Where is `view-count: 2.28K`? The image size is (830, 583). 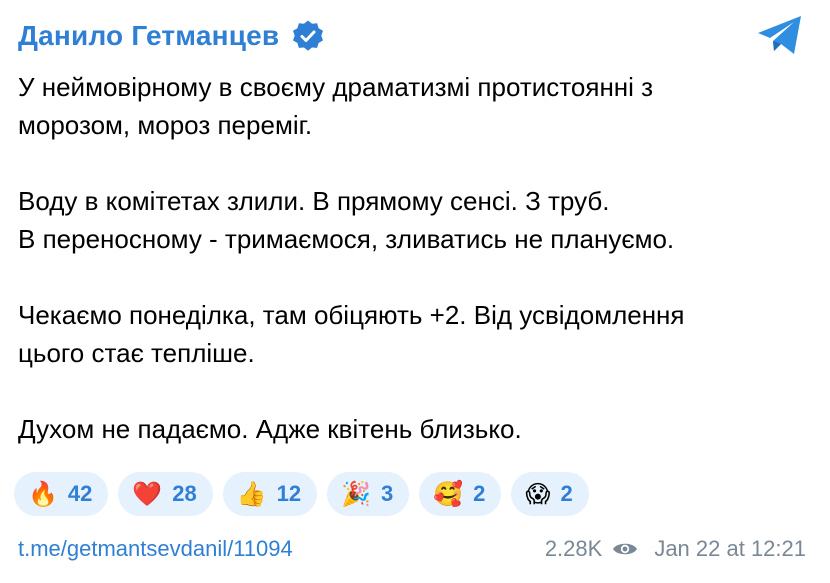
view-count: 2.28K is located at coordinates (573, 548).